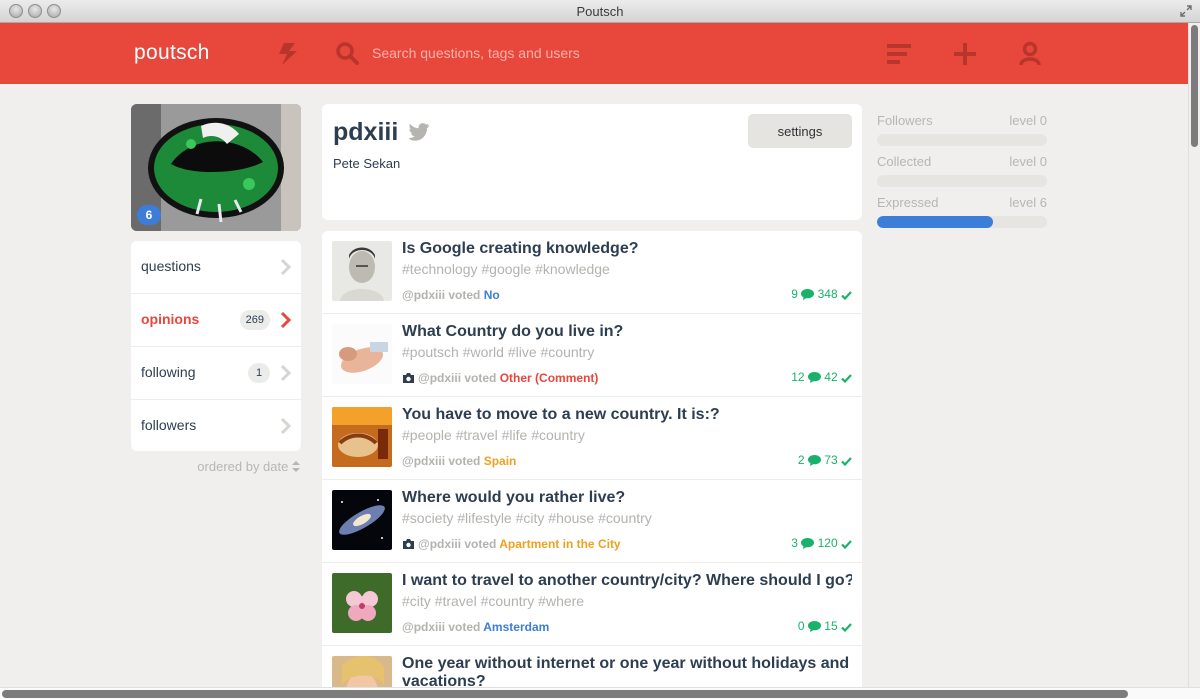  I want to click on vote-choice: No, so click(491, 295).